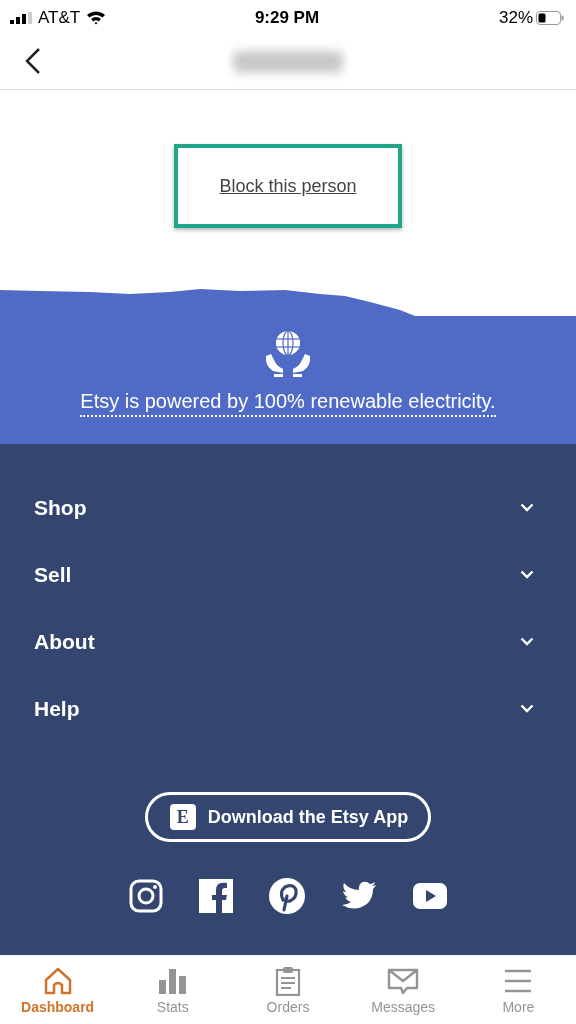 The width and height of the screenshot is (576, 1024). Describe the element at coordinates (550, 17) in the screenshot. I see `battery-icon` at that location.